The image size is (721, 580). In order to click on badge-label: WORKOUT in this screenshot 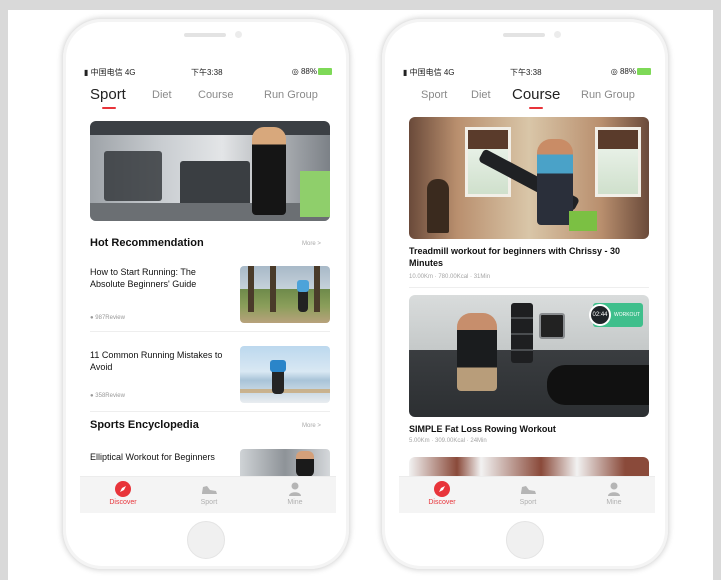, I will do `click(627, 315)`.